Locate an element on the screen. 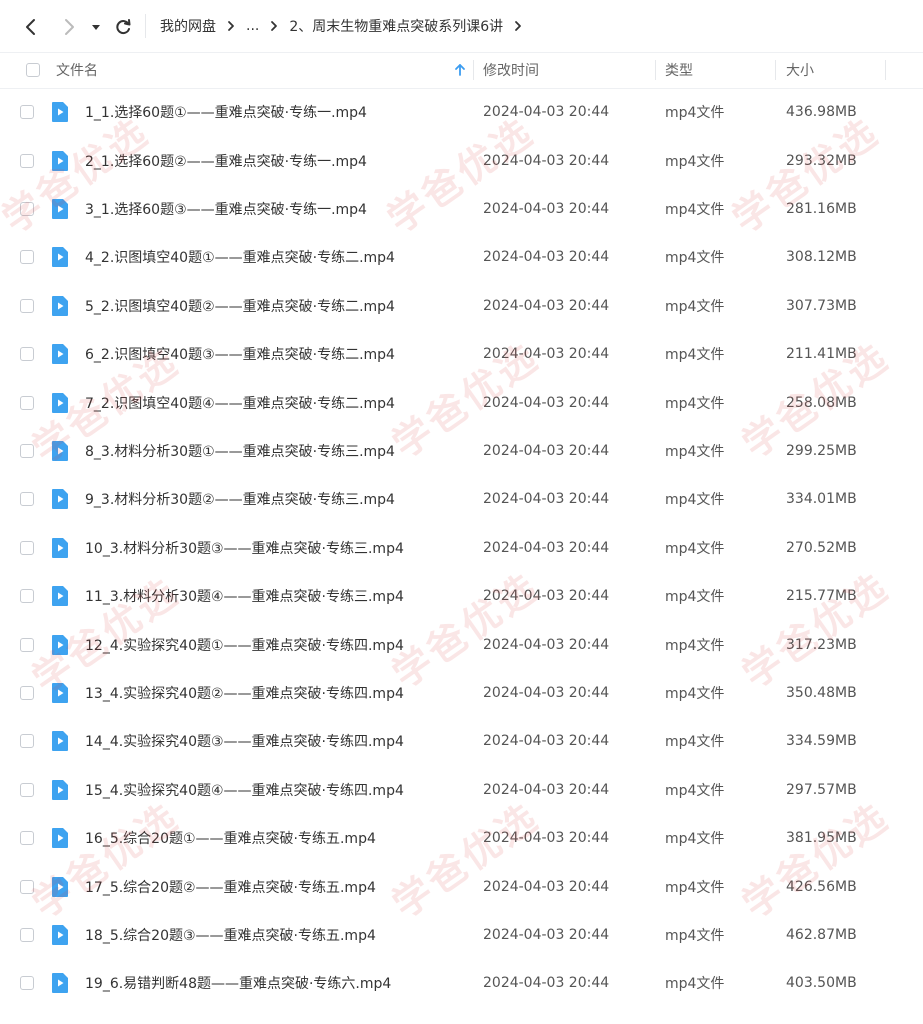 The height and width of the screenshot is (1024, 923). file-name: 13_4.实验探究40题②——重难点突破·专练四.mp4 is located at coordinates (244, 693).